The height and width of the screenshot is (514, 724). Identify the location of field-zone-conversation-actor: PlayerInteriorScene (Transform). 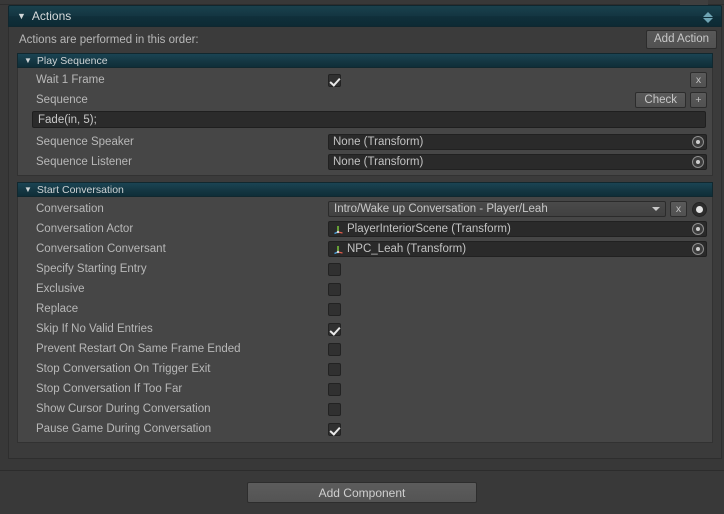
(517, 229).